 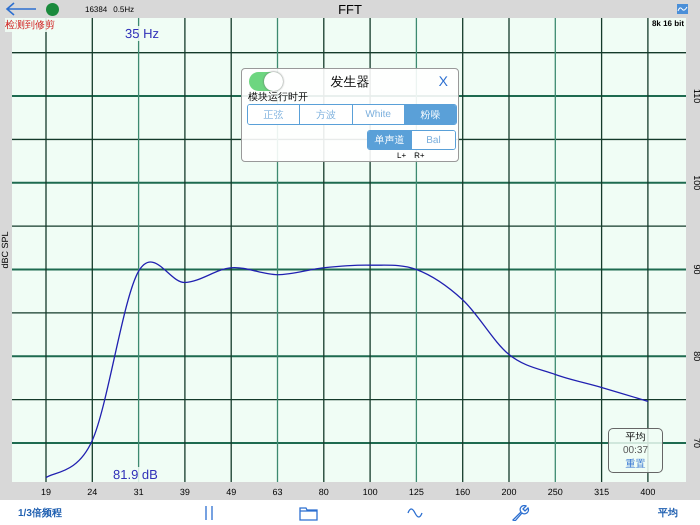 What do you see at coordinates (462, 492) in the screenshot?
I see `x-tick-label: 160` at bounding box center [462, 492].